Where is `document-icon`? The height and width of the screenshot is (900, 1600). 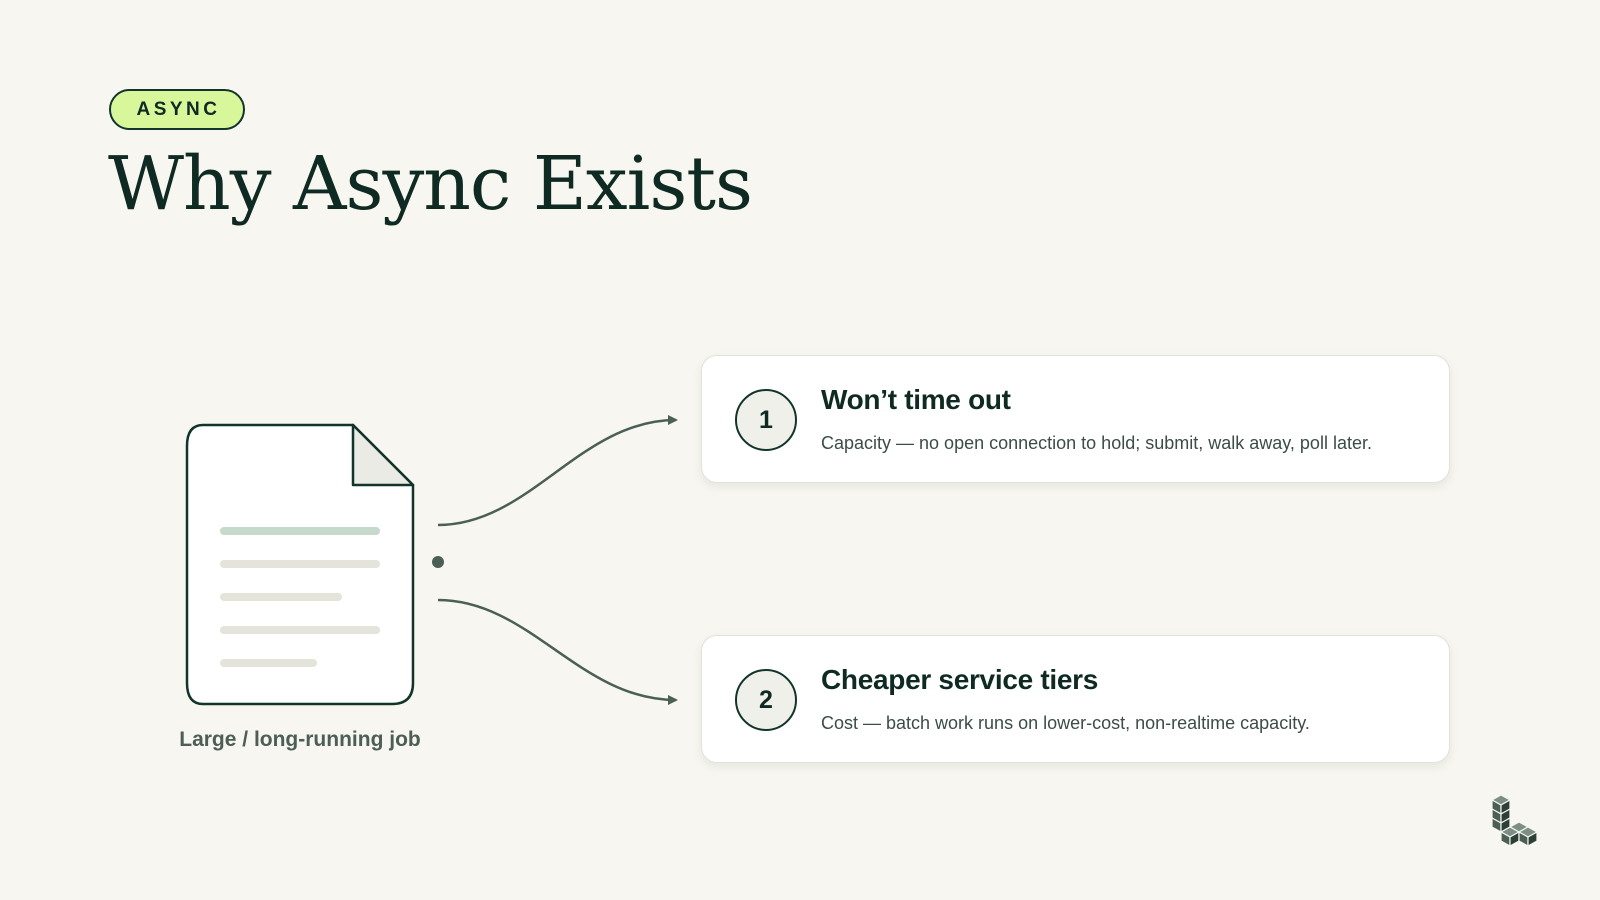 document-icon is located at coordinates (300, 564).